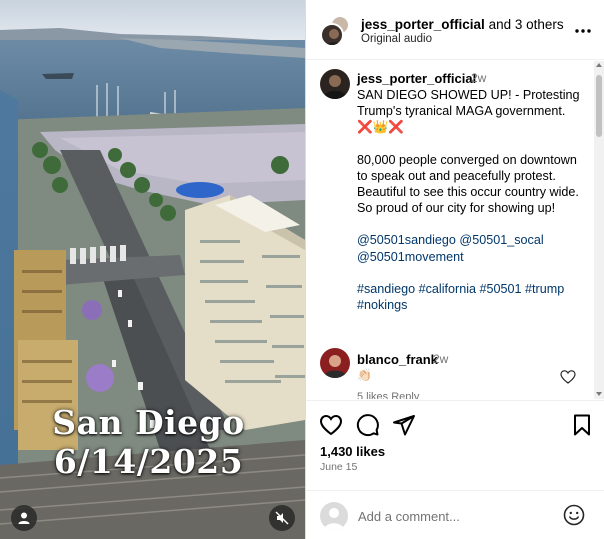 The image size is (604, 539). I want to click on audio-label: Original audio, so click(396, 39).